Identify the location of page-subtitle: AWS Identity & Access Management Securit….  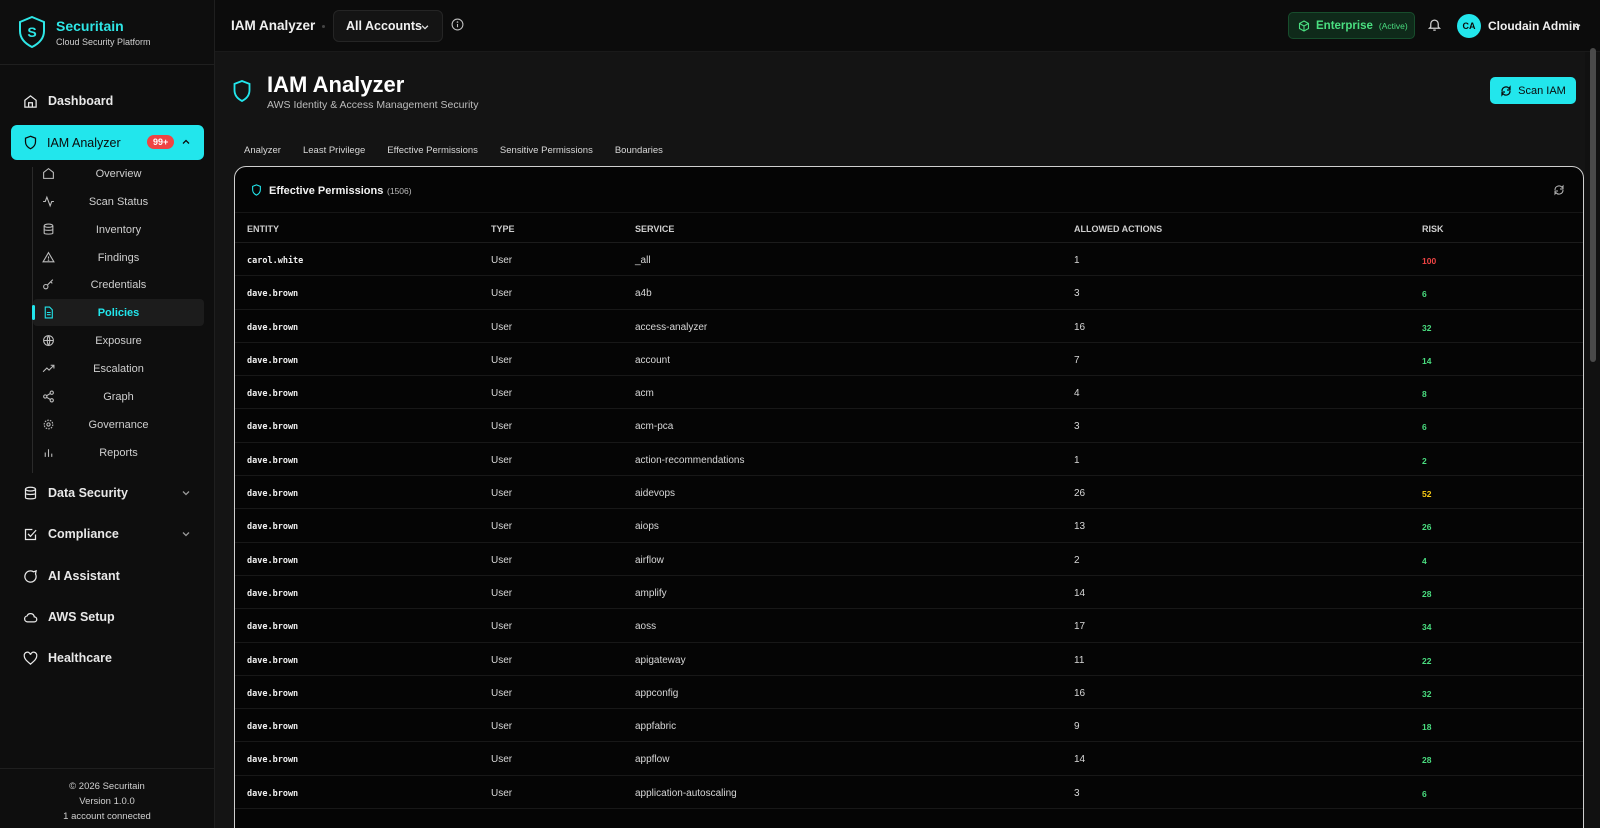
(373, 105).